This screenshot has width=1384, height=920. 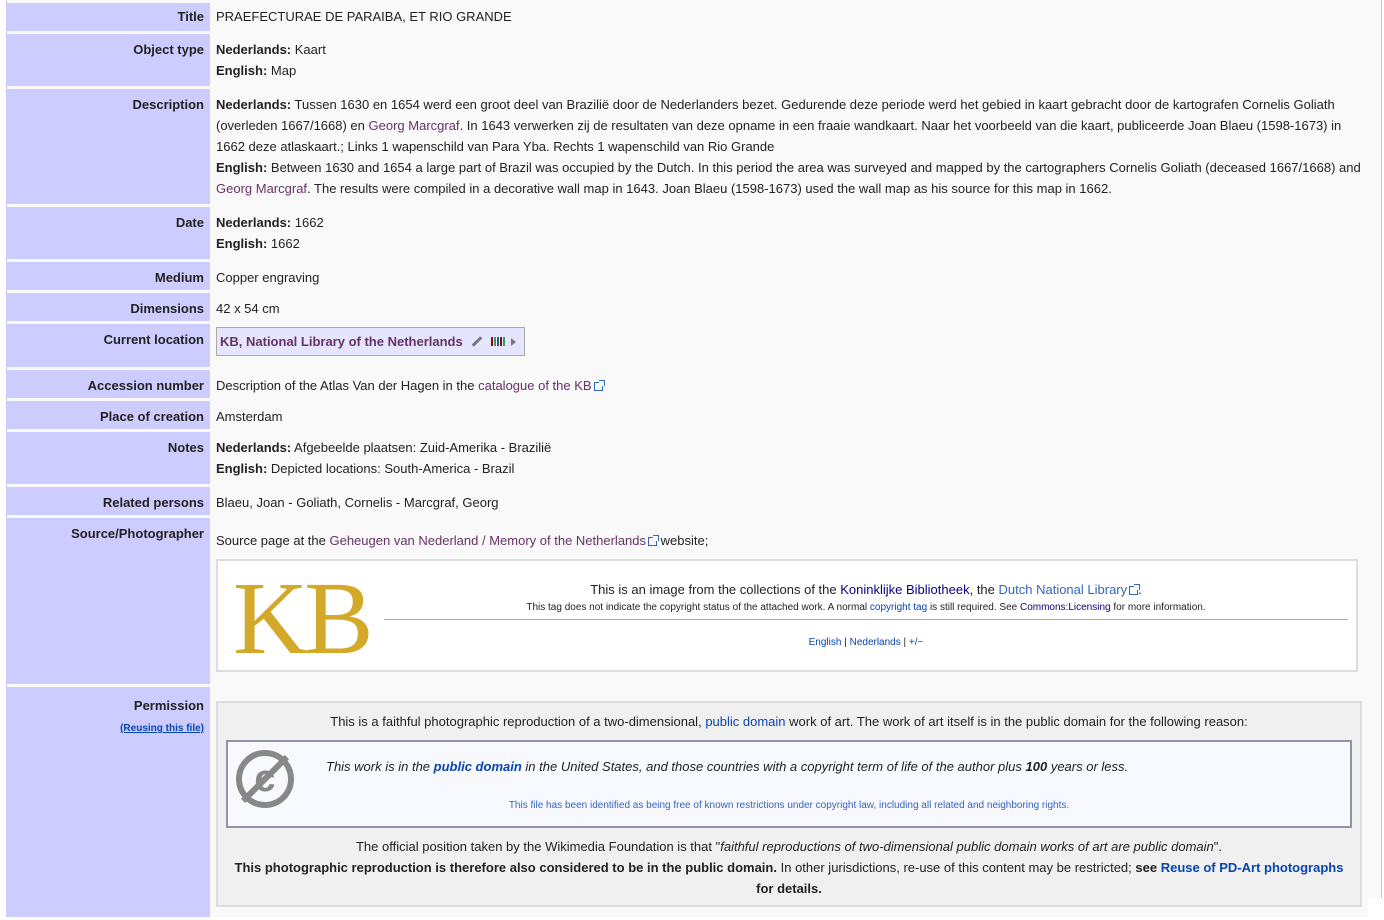 What do you see at coordinates (108, 415) in the screenshot?
I see `label-place: Place of creation` at bounding box center [108, 415].